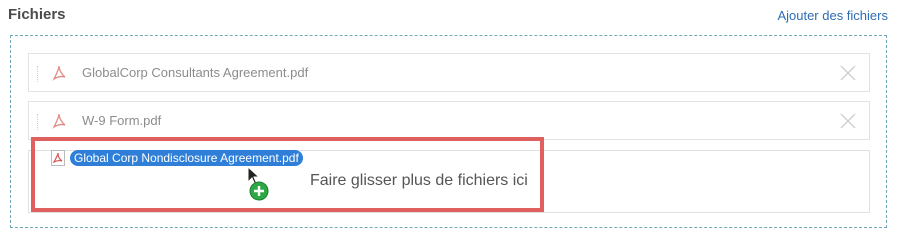 This screenshot has height=243, width=902. Describe the element at coordinates (449, 72) in the screenshot. I see `file-row: GlobalCorp Consultants Agreement.pdf` at that location.